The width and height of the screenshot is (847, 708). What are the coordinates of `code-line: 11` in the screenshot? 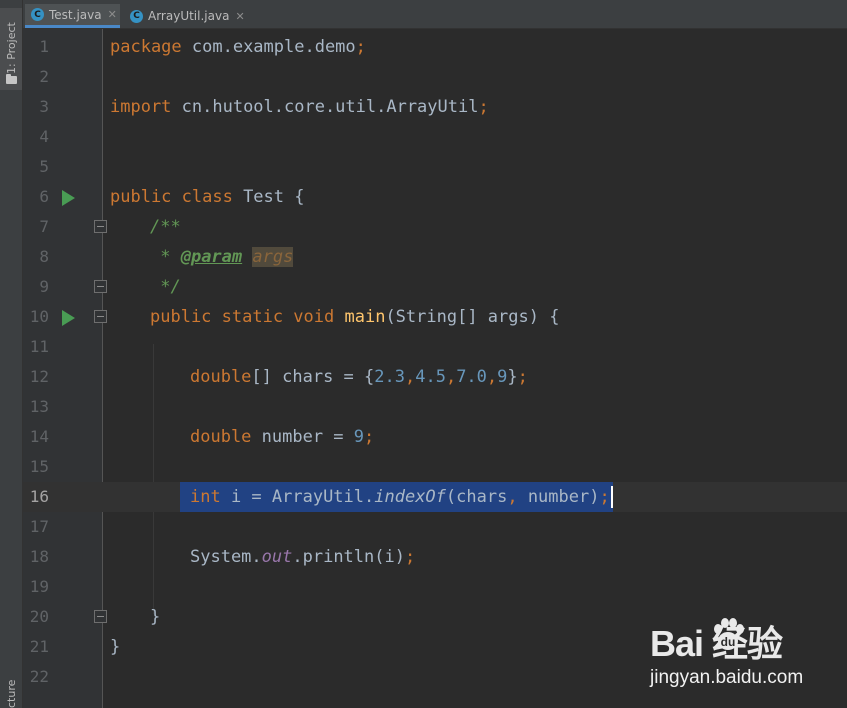 It's located at (435, 347).